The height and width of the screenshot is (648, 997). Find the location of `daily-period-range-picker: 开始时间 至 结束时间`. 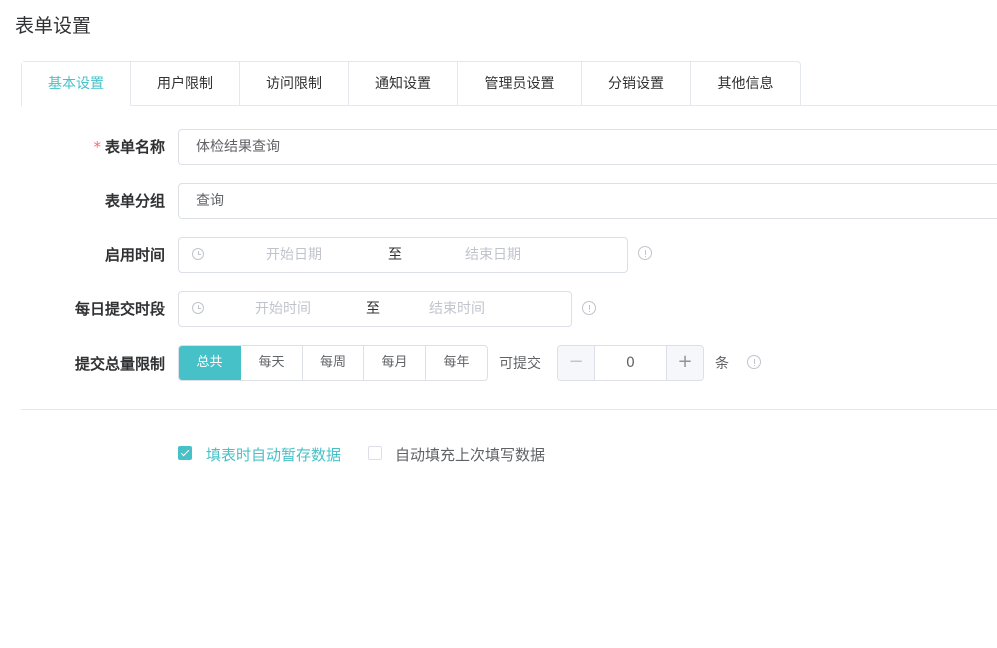

daily-period-range-picker: 开始时间 至 结束时间 is located at coordinates (375, 309).